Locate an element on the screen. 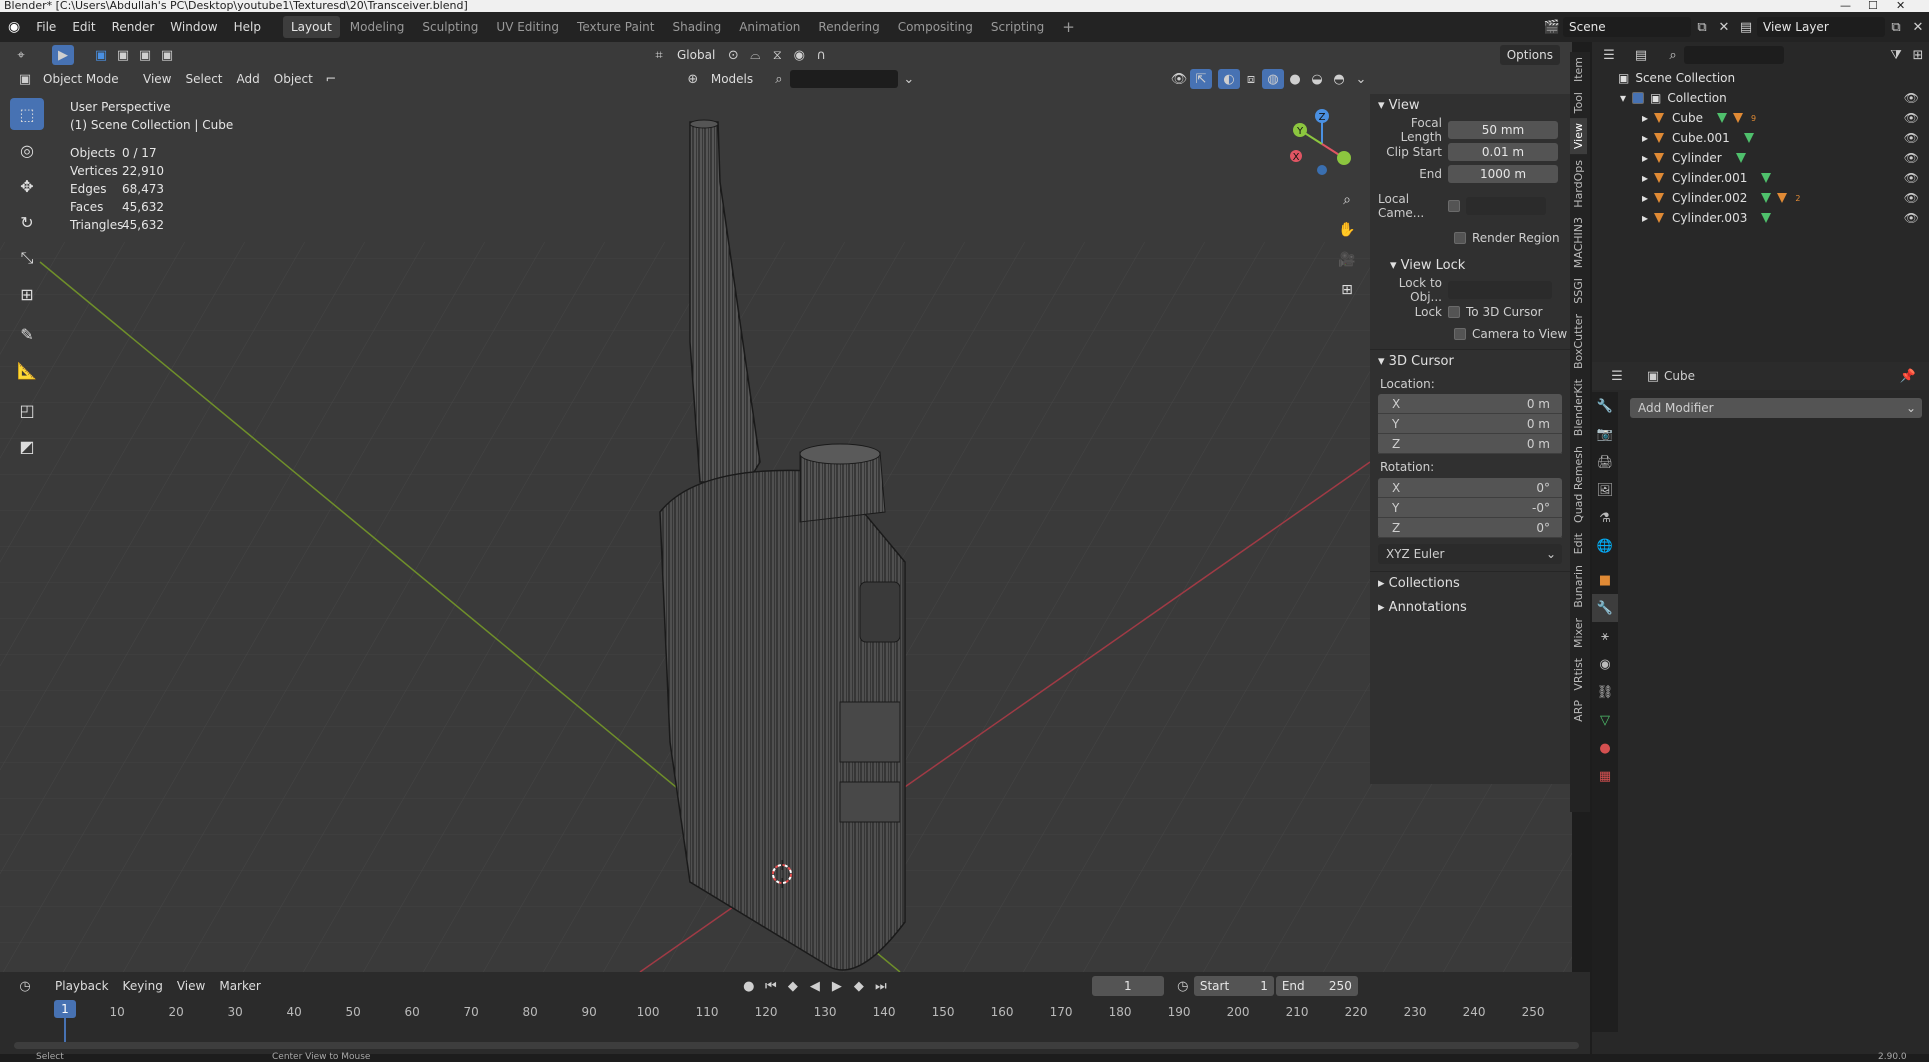 The width and height of the screenshot is (1929, 1062). mode-icon: ▣ is located at coordinates (25, 79).